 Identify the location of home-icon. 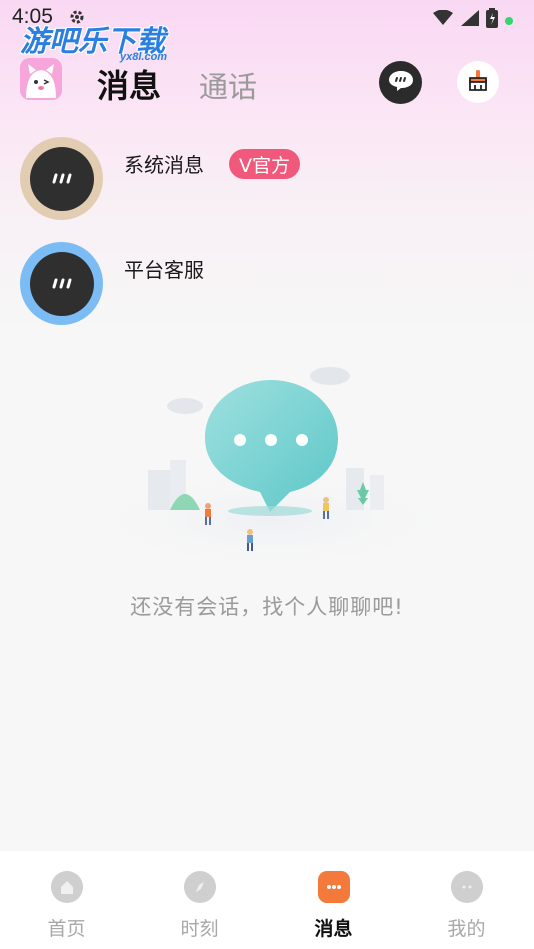
(66, 887).